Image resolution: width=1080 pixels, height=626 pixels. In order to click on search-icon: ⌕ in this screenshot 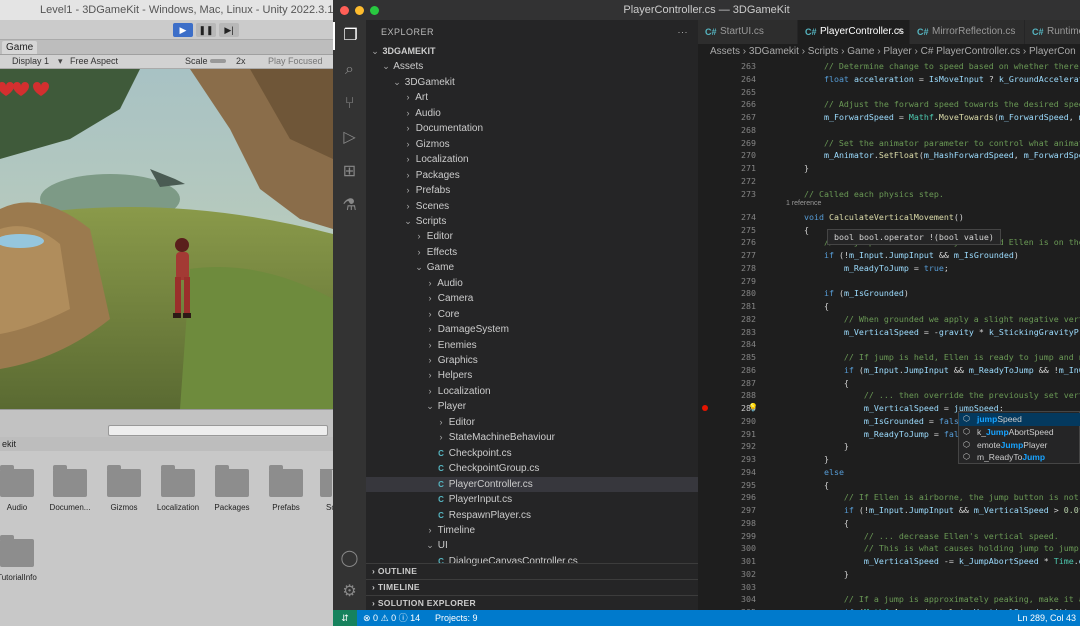, I will do `click(349, 70)`.